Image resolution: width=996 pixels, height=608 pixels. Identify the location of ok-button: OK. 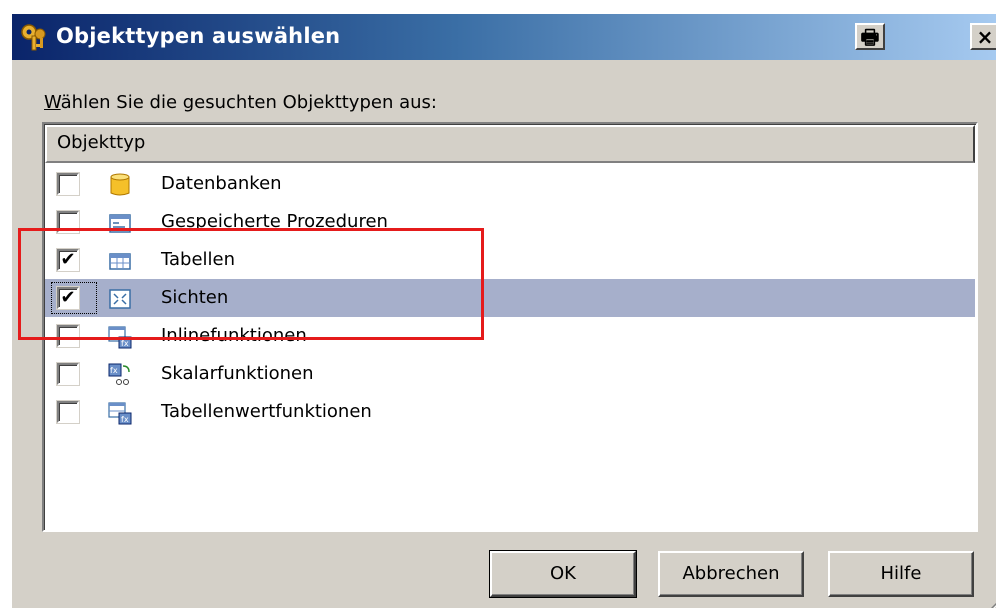
(563, 574).